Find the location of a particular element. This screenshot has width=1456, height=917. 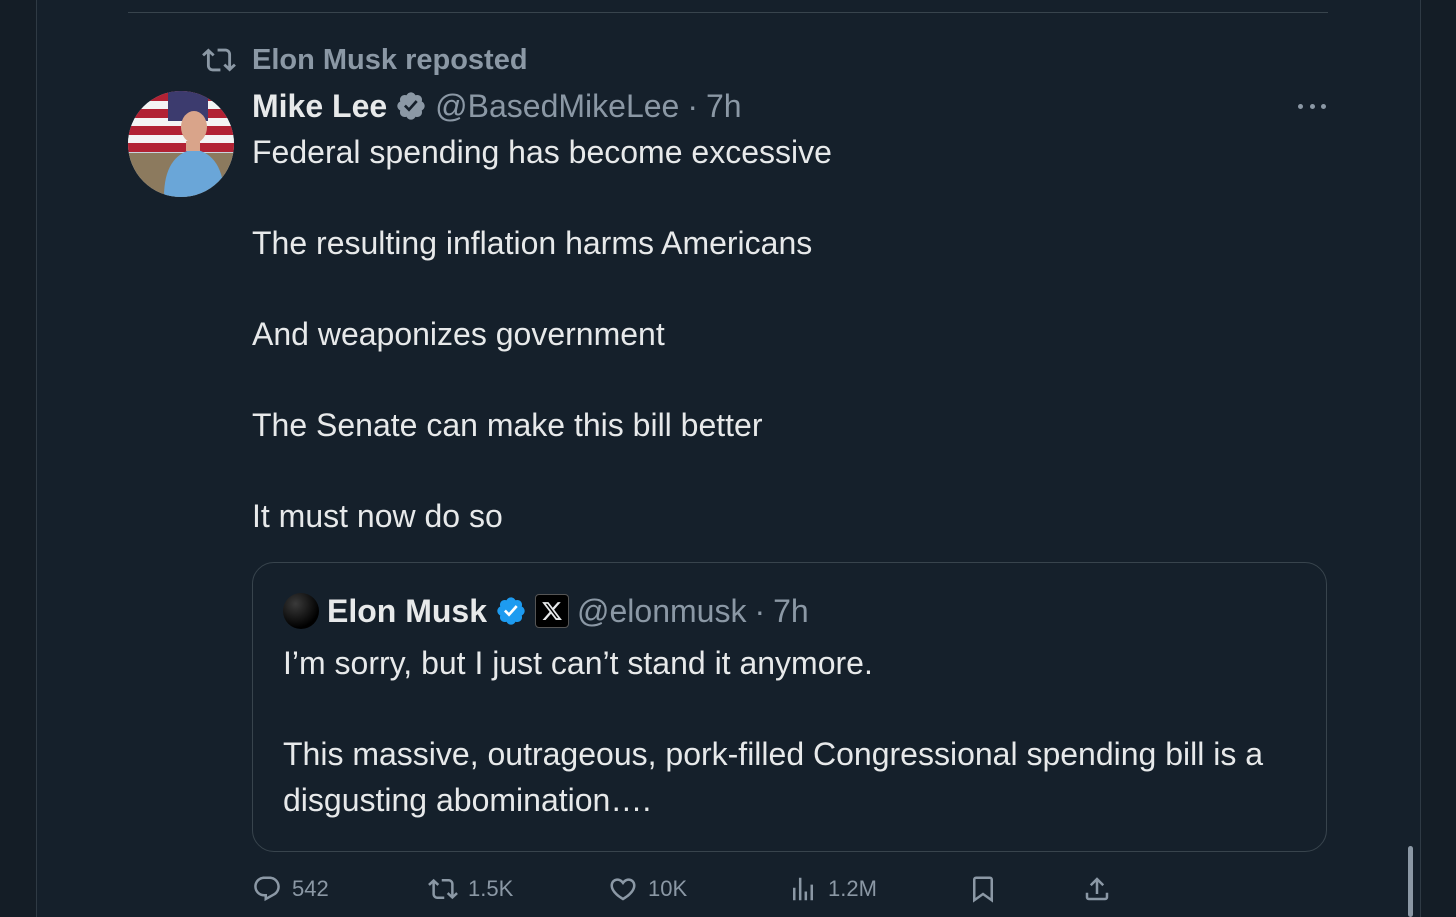

tweet-line: The resulting inflation harms Americans is located at coordinates (532, 243).